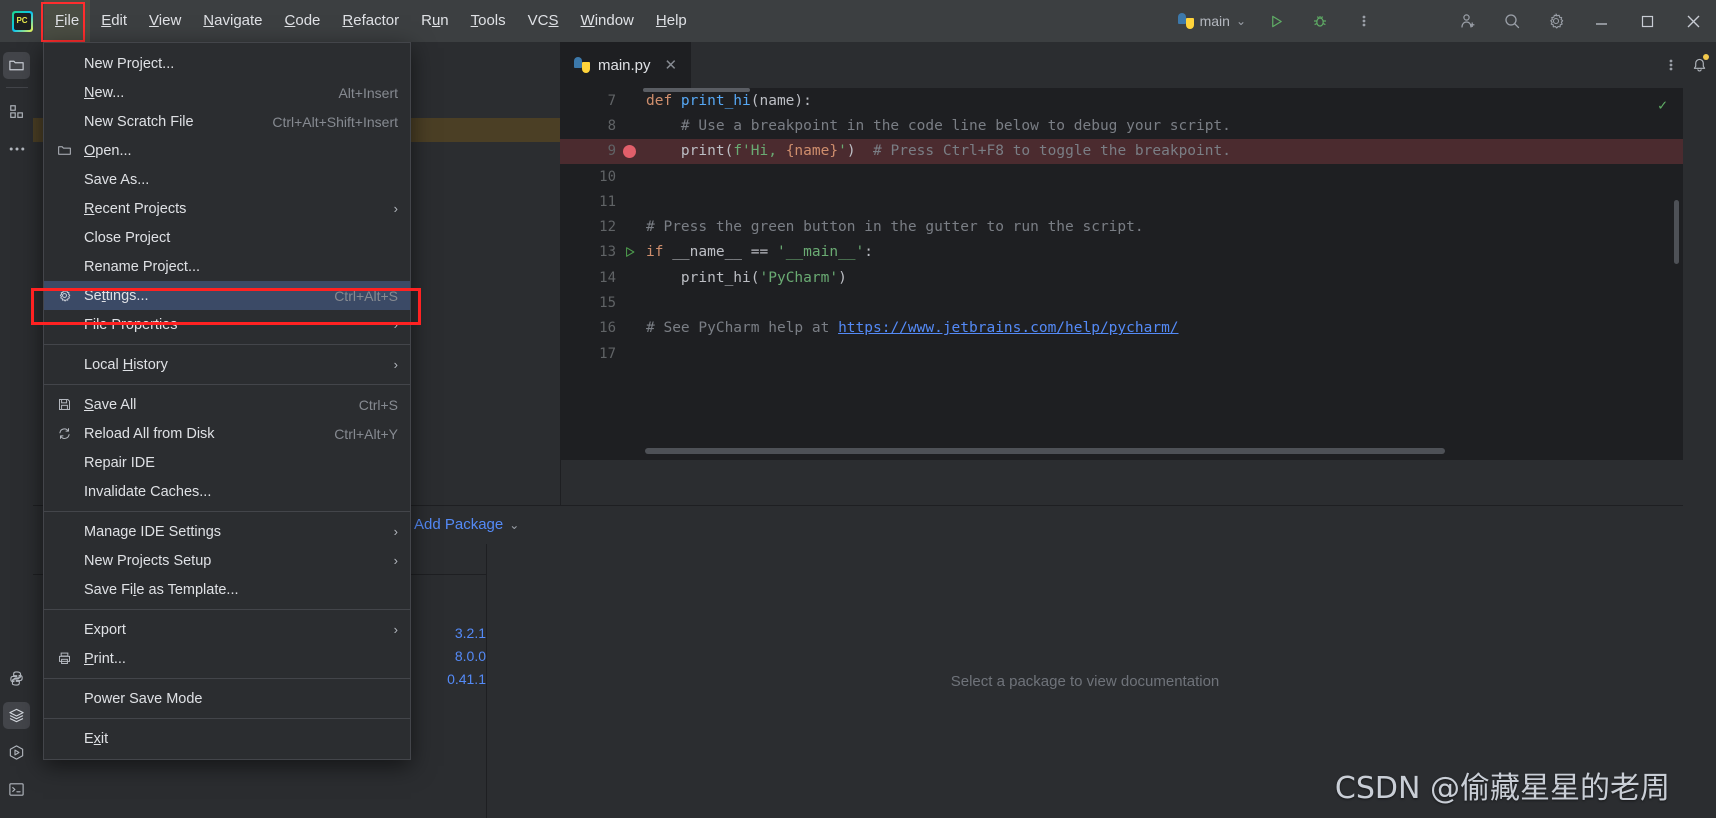 The height and width of the screenshot is (818, 1716). I want to click on code-line: 13 if __name__ == '__main__':, so click(1121, 252).